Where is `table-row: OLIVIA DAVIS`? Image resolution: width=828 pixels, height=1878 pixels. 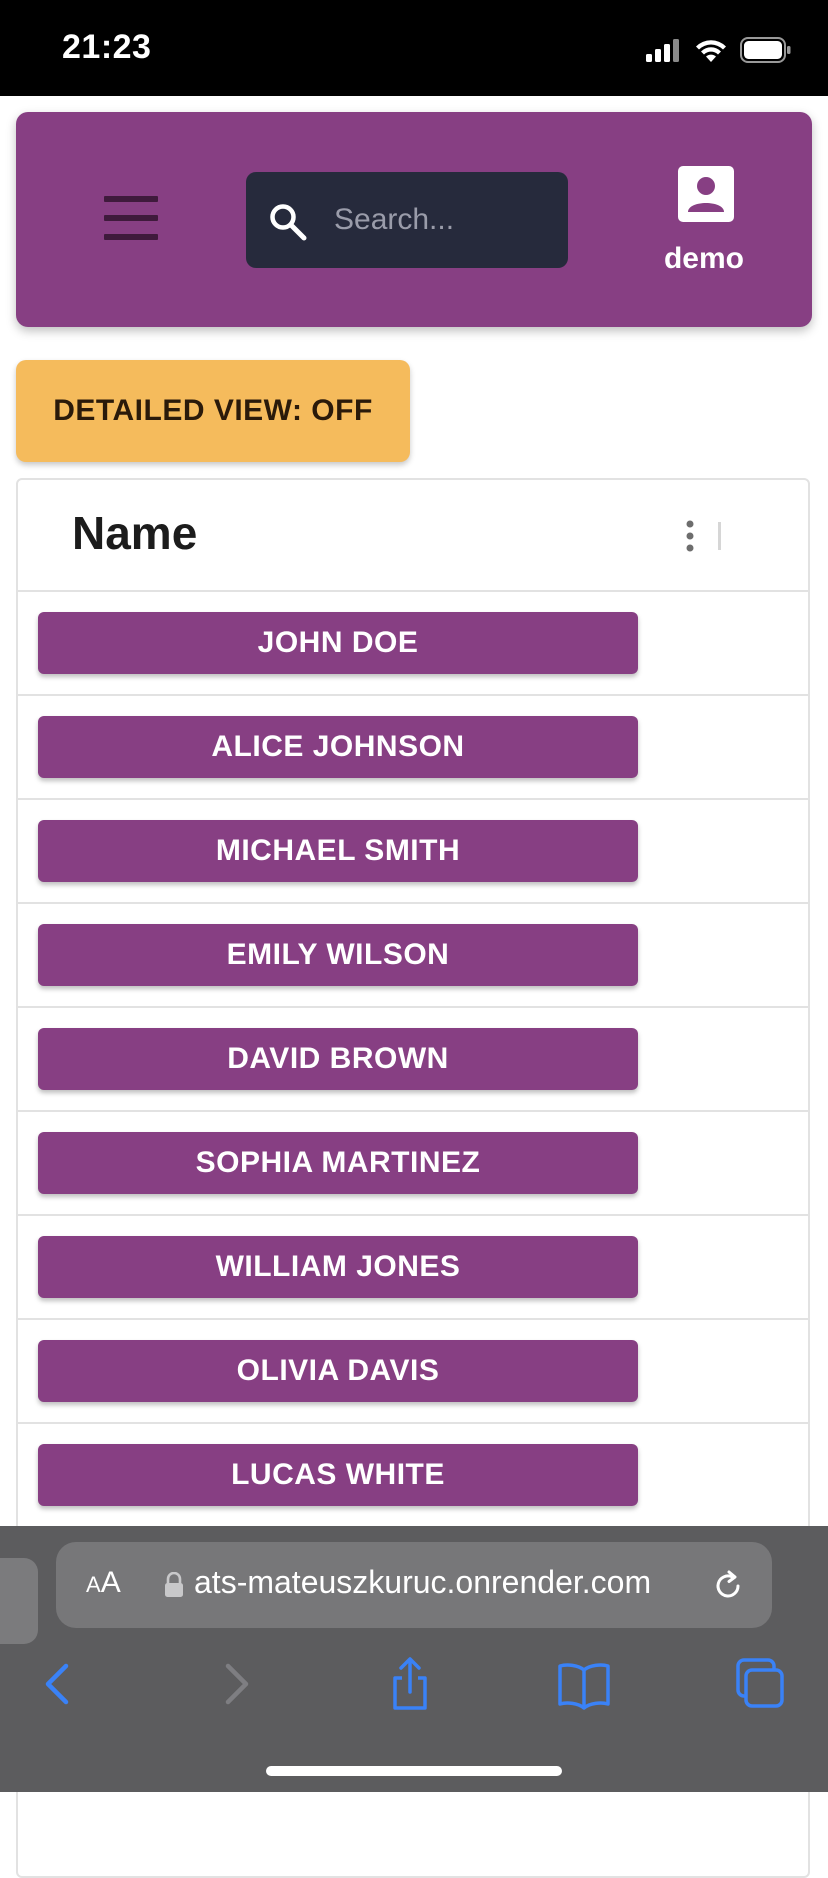 table-row: OLIVIA DAVIS is located at coordinates (413, 1372).